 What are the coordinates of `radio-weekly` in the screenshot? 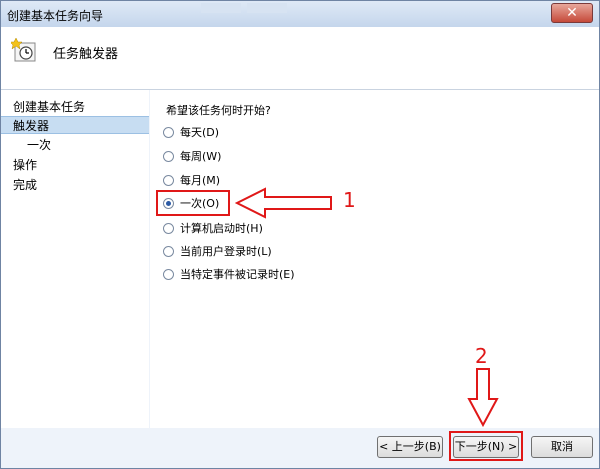 It's located at (168, 156).